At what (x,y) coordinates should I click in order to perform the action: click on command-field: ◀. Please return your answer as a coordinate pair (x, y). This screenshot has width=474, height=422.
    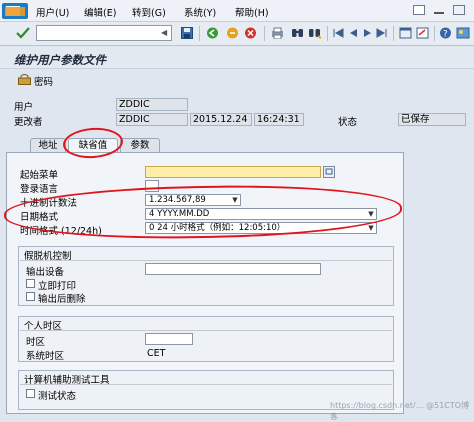
    Looking at the image, I should click on (104, 33).